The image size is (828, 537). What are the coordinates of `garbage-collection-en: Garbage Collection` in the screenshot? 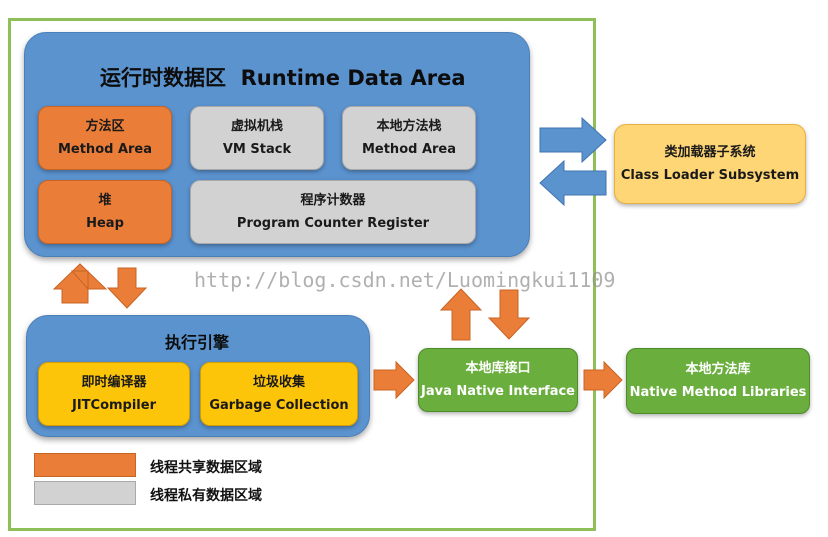 It's located at (279, 405).